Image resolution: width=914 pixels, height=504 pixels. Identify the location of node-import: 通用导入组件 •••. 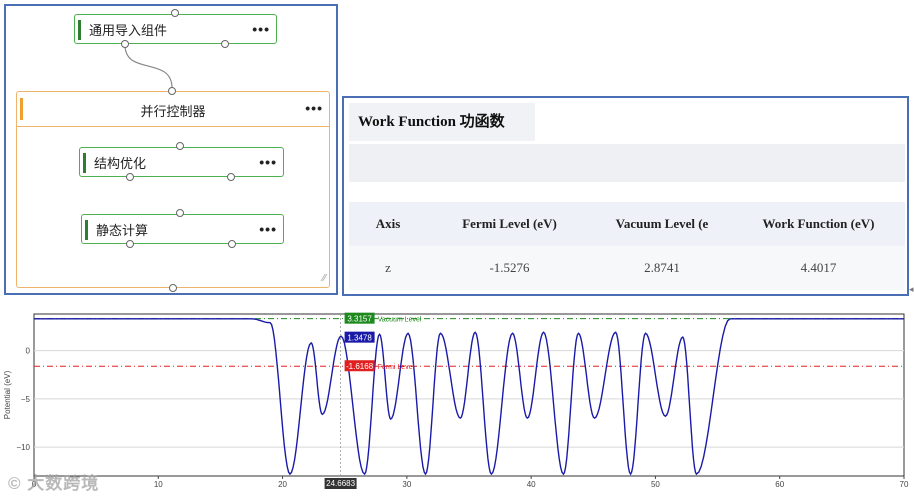
(175, 29).